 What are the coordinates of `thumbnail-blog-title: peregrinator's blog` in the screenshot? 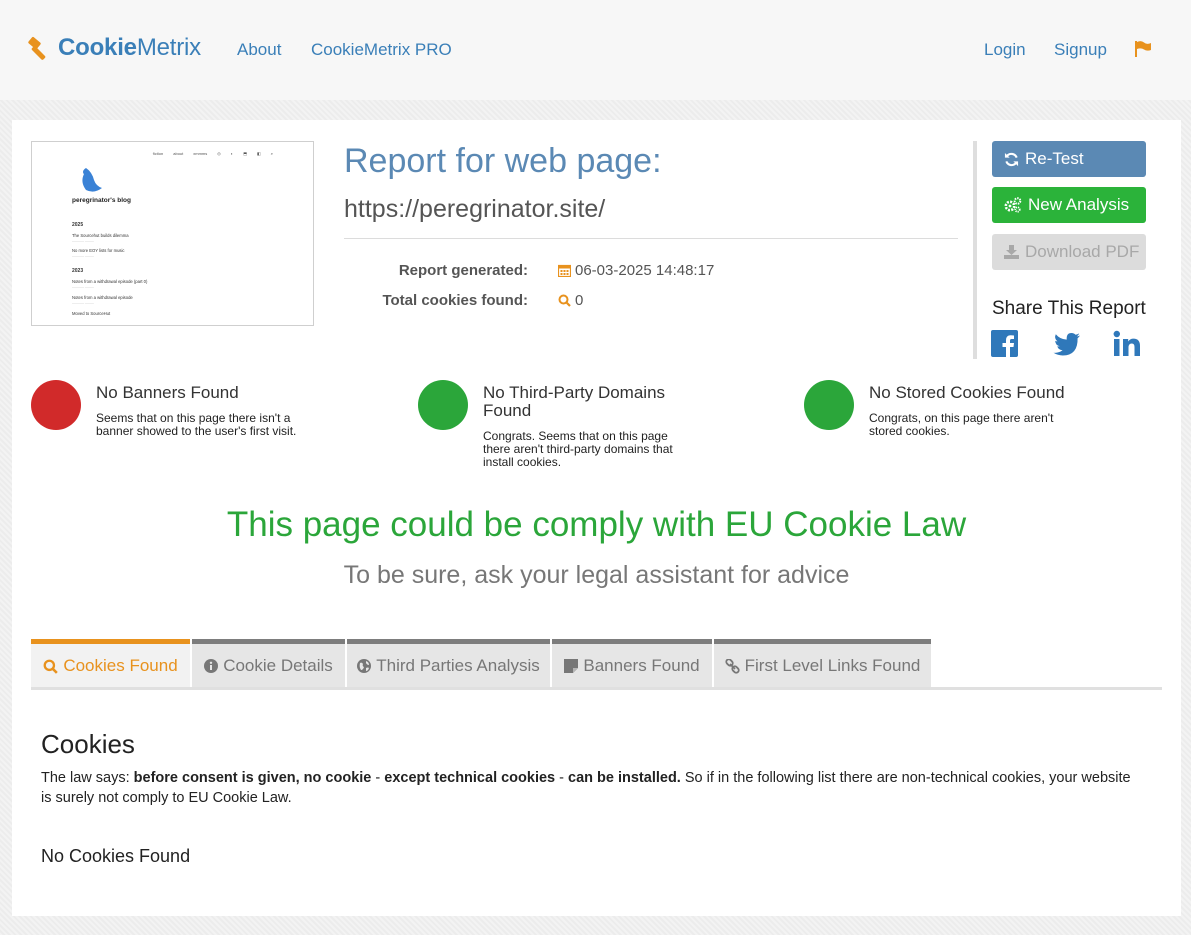 It's located at (101, 200).